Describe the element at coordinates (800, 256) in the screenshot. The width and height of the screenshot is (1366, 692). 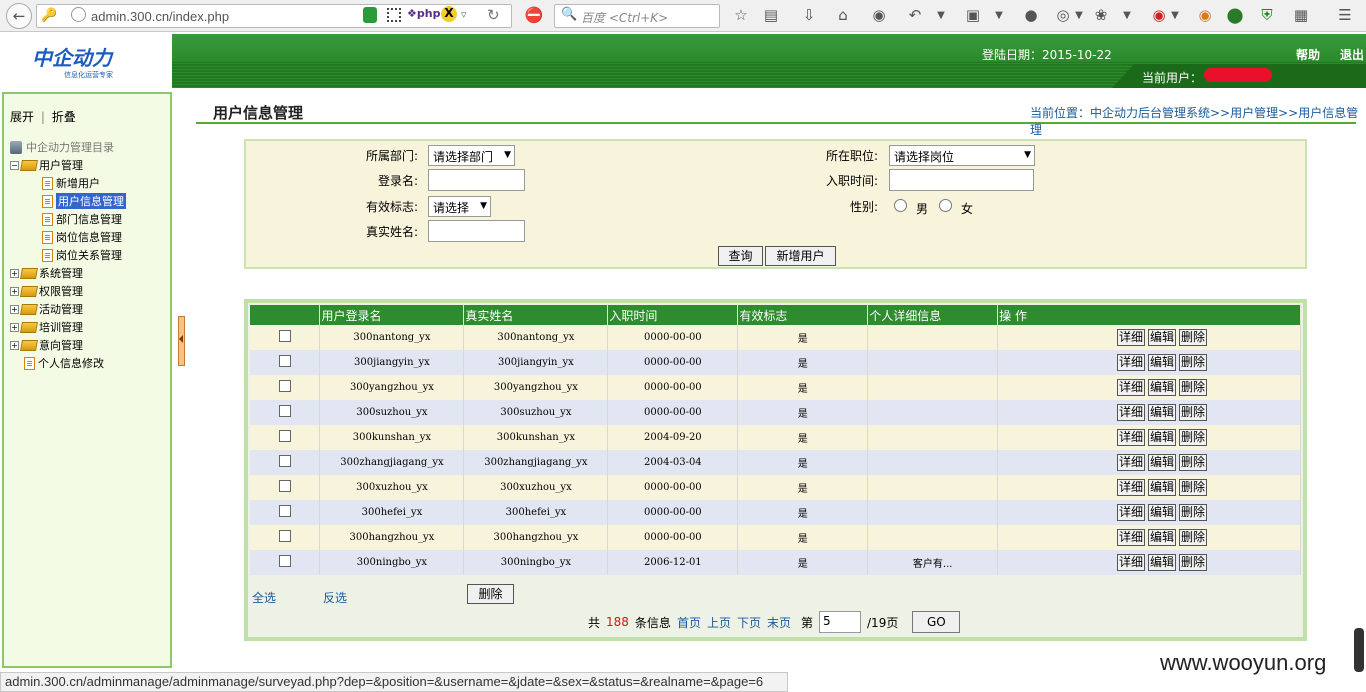
I see `add-user-button: 新增用户` at that location.